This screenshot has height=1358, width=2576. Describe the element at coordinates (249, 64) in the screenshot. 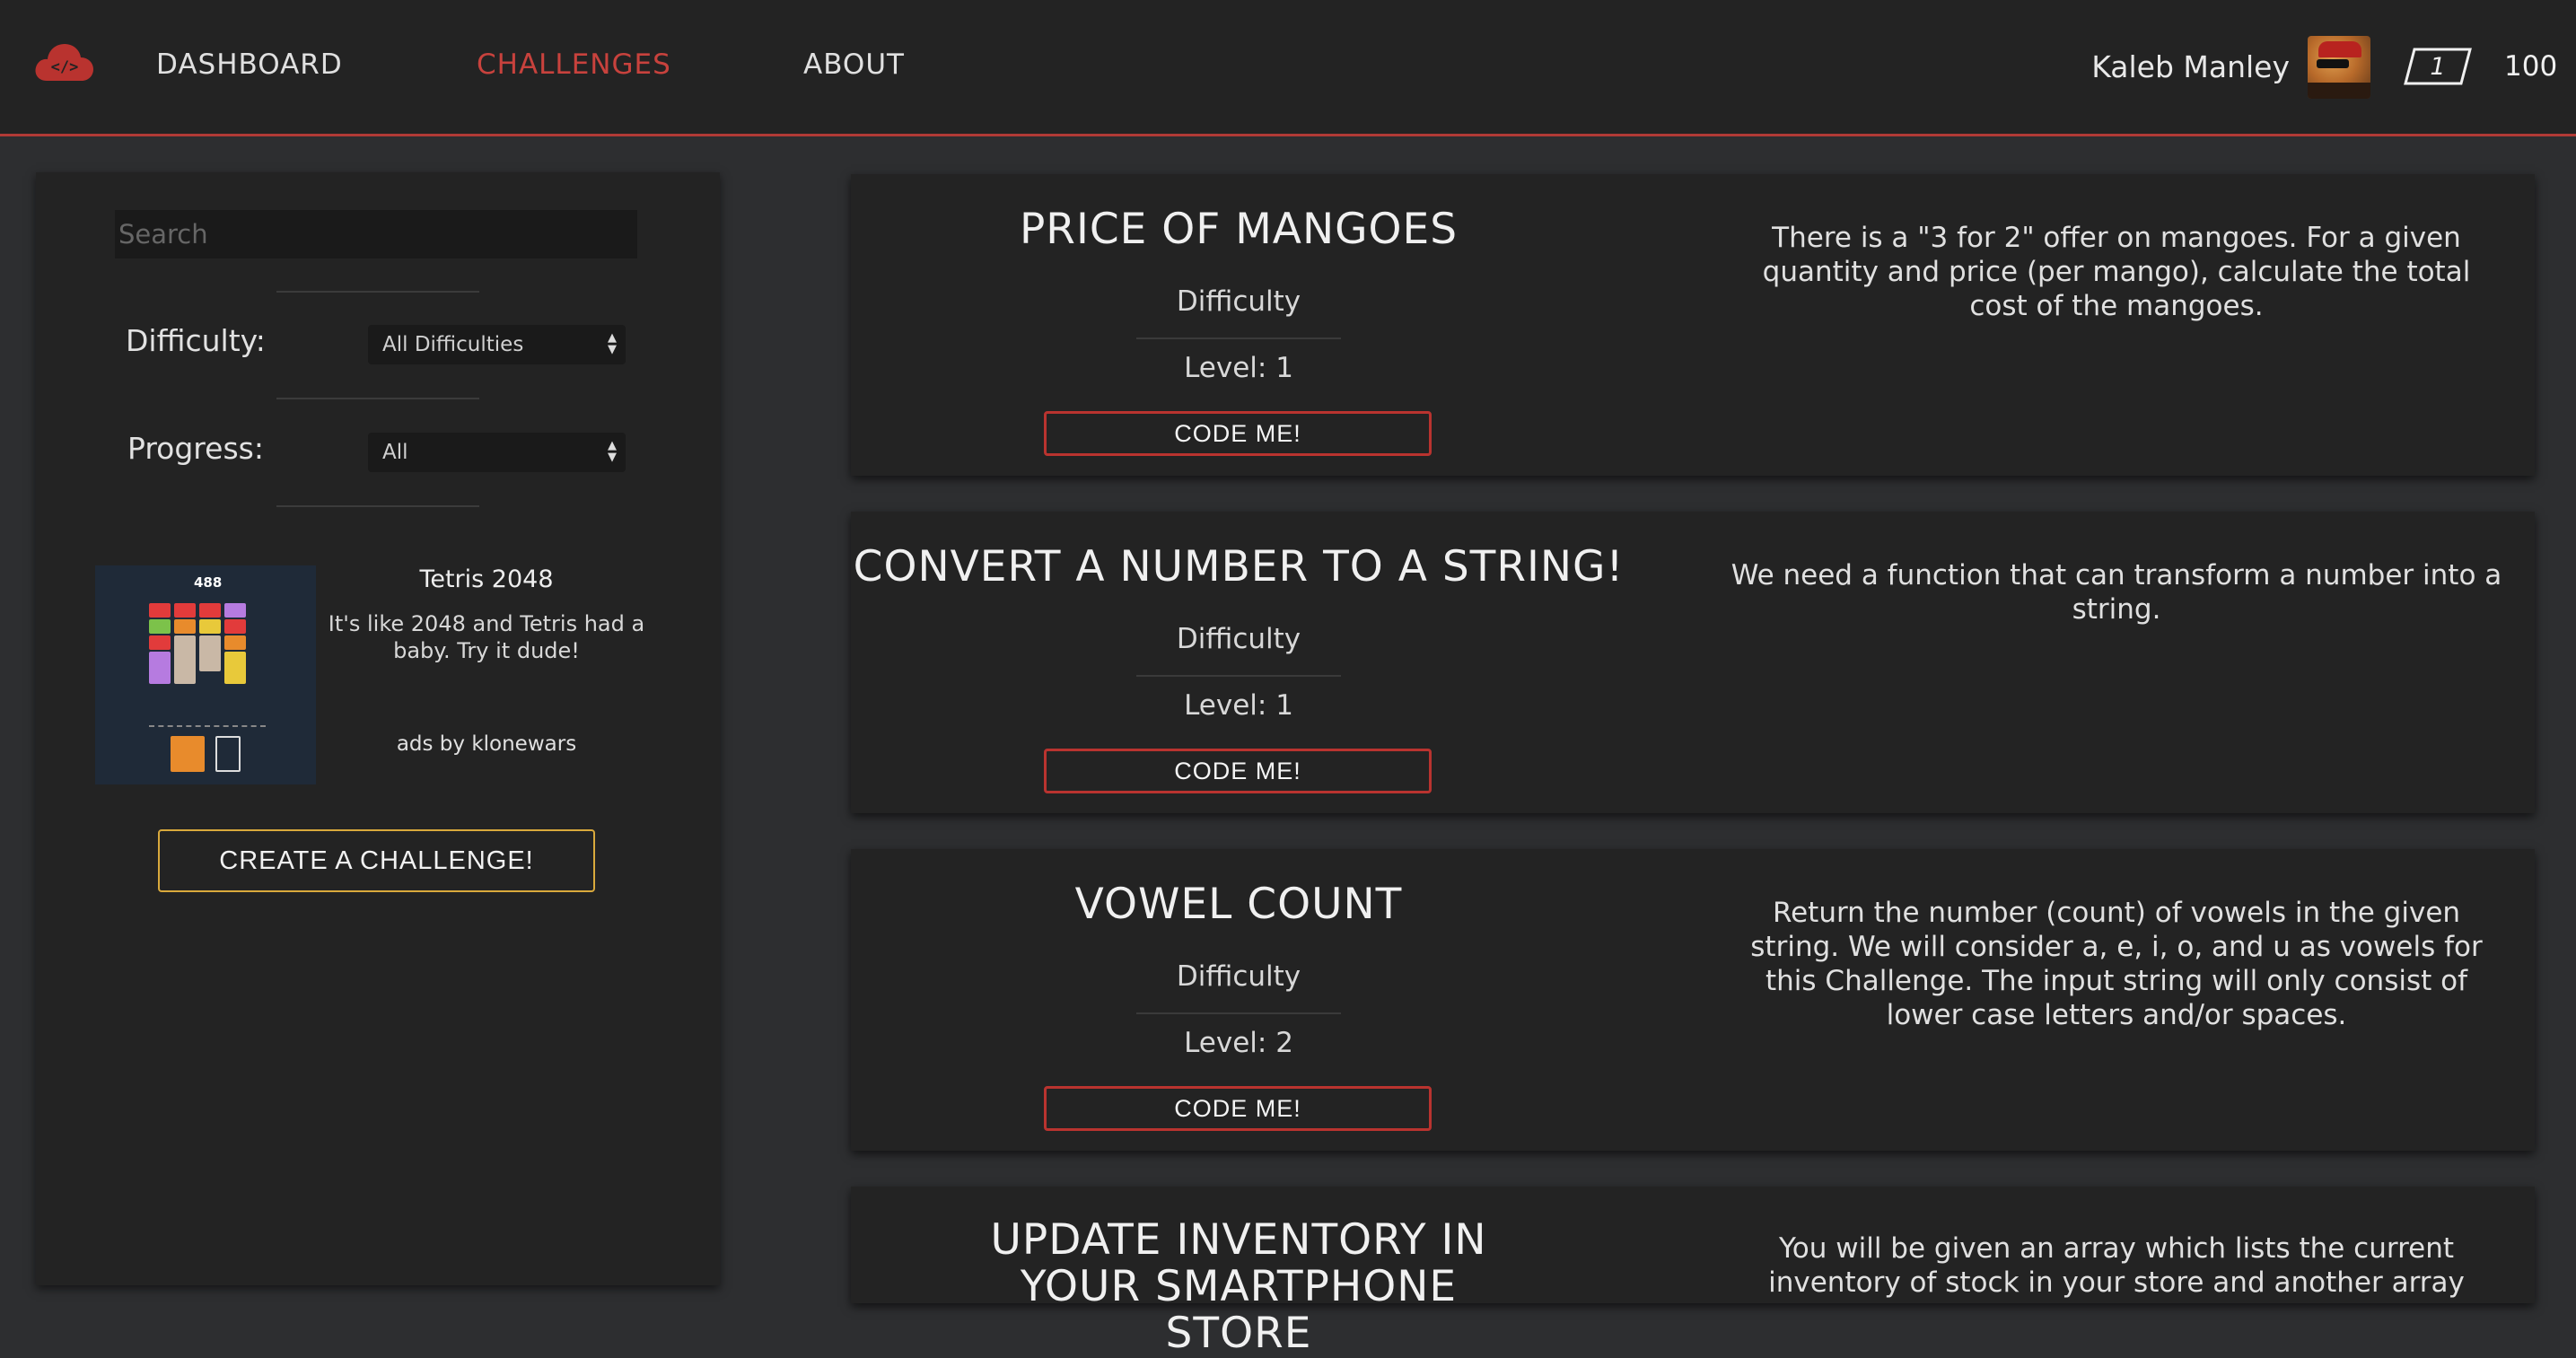

I see `nav-dashboard-link: DASHBOARD` at that location.